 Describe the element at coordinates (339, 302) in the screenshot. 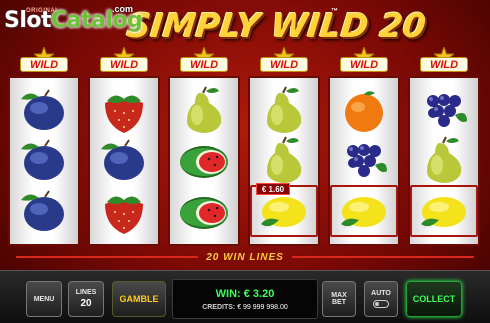

I see `max-bet-line2: BET` at that location.